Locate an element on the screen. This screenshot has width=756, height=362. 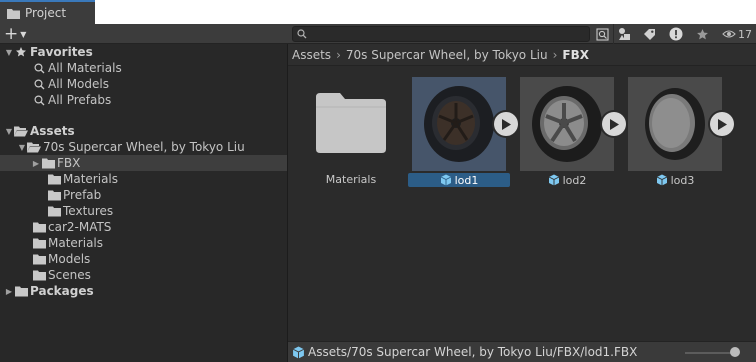
tree-item-models: Models is located at coordinates (143, 259).